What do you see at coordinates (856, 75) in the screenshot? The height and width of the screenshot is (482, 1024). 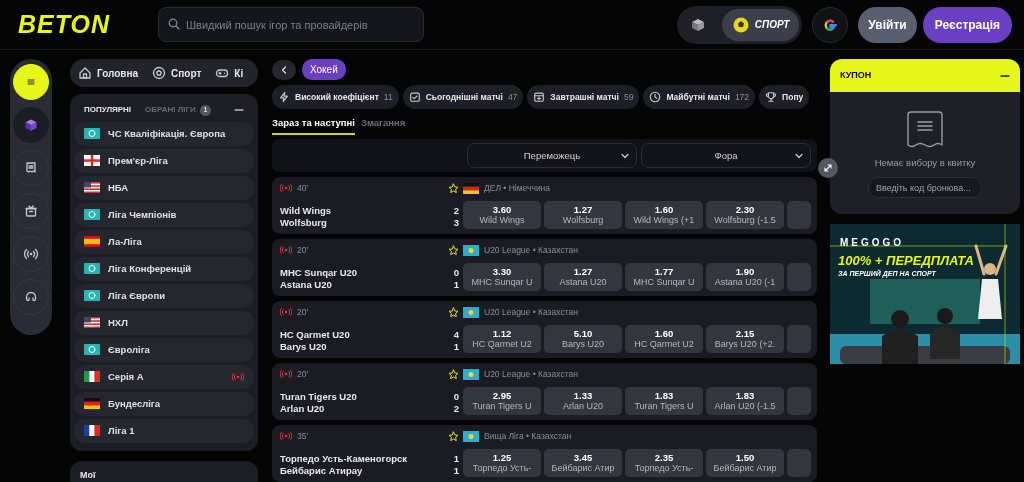 I see `coupon-title: КУПОН` at bounding box center [856, 75].